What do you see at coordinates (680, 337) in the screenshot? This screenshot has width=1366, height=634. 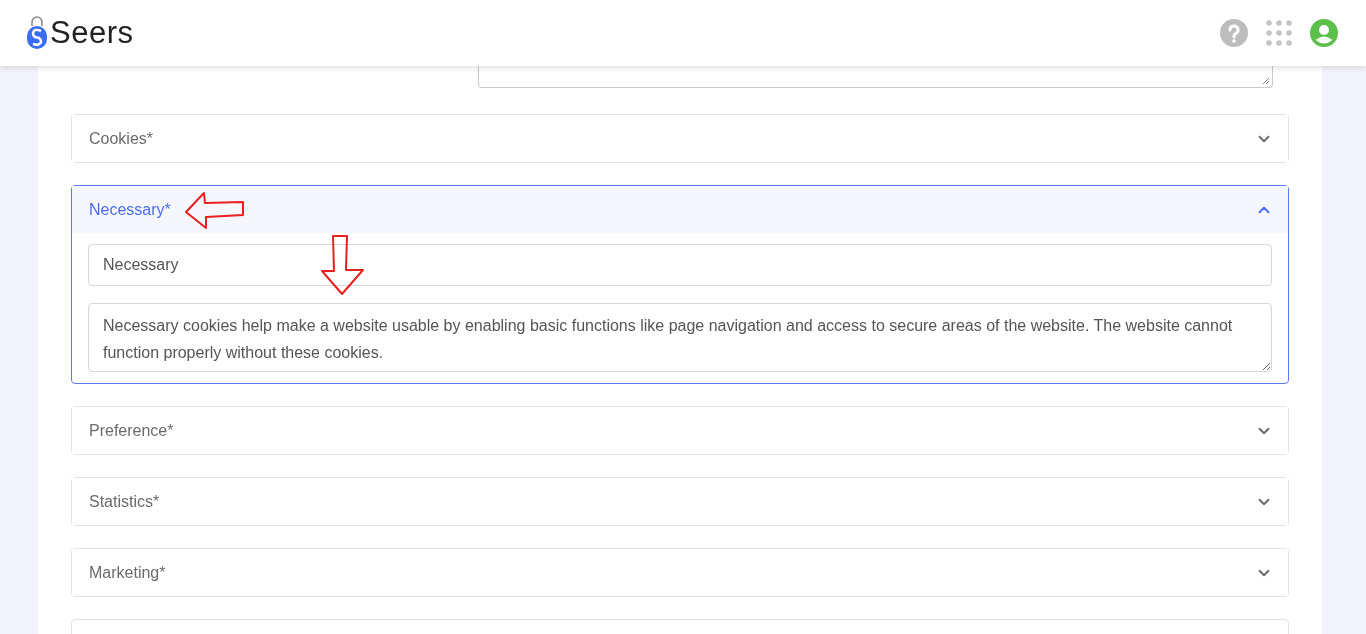 I see `description-field: Necessary cookies help make a website usable by enabling basic functions like page navigation and access to secure areas of the website. The website cannot function properly without these cookies.` at bounding box center [680, 337].